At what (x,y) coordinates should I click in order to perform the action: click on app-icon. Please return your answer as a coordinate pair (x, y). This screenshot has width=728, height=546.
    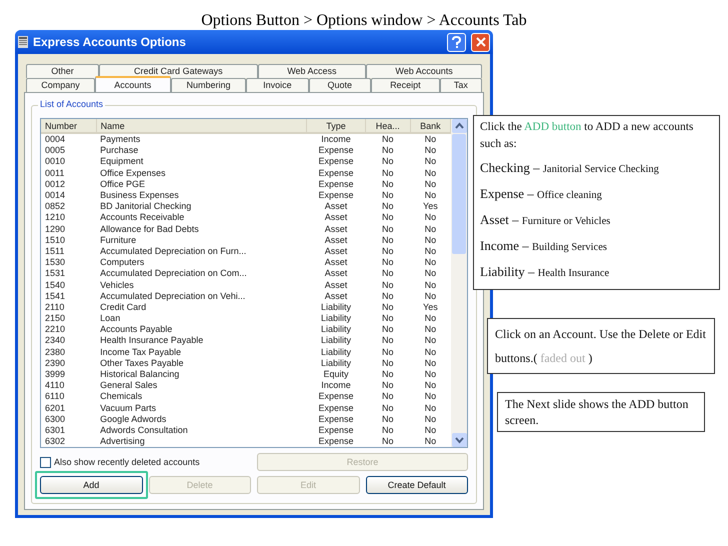
    Looking at the image, I should click on (23, 42).